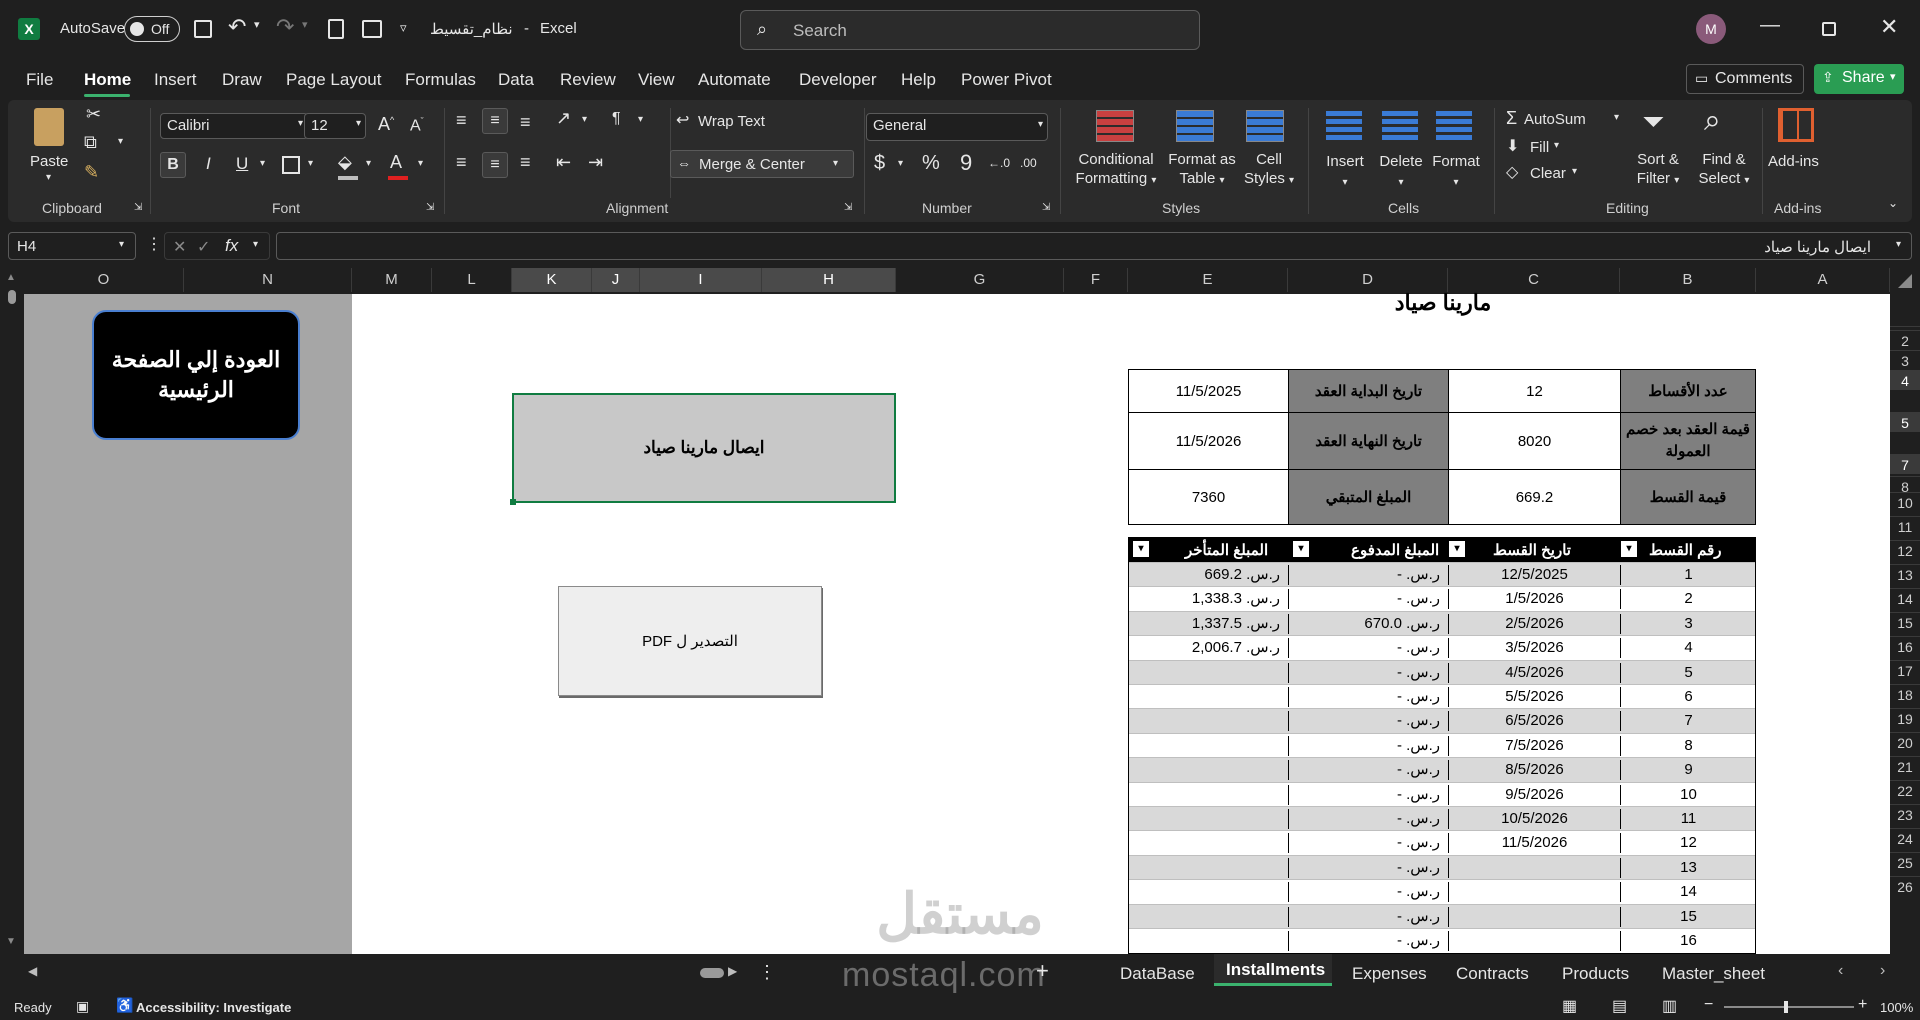 The image size is (1920, 1020). What do you see at coordinates (179, 247) in the screenshot?
I see `cancel-icon: ✕` at bounding box center [179, 247].